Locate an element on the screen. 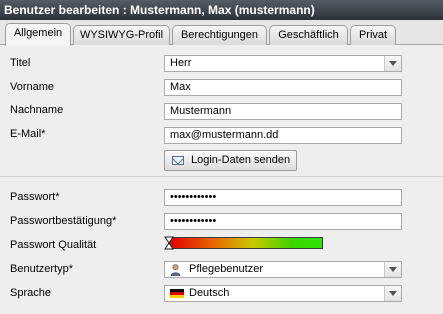 The height and width of the screenshot is (314, 443). quality-gradient-bar is located at coordinates (245, 243).